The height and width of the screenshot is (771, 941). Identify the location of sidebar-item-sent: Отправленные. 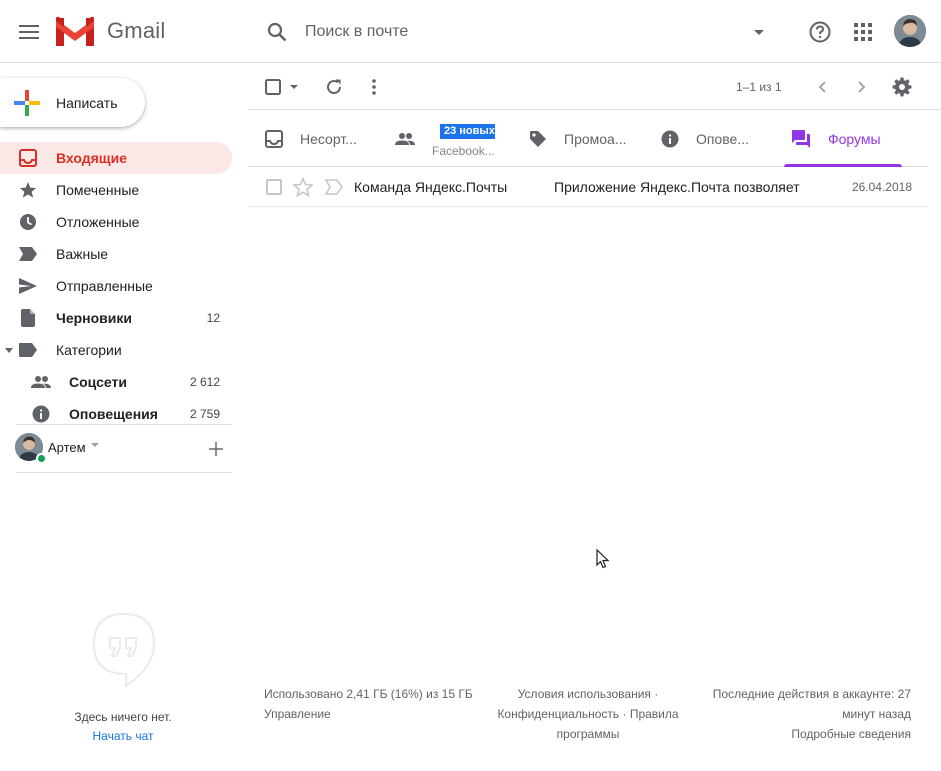
(116, 286).